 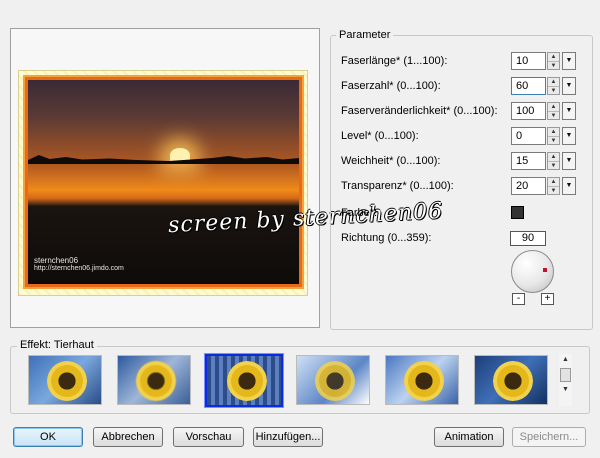 What do you see at coordinates (208, 437) in the screenshot?
I see `preview-button: Vorschau` at bounding box center [208, 437].